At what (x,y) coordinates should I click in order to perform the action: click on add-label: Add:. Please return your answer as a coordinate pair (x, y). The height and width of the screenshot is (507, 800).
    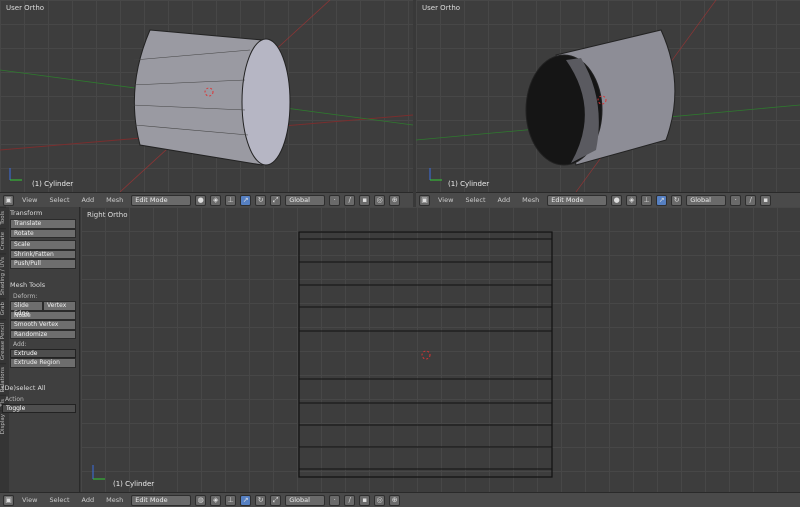
    Looking at the image, I should click on (20, 344).